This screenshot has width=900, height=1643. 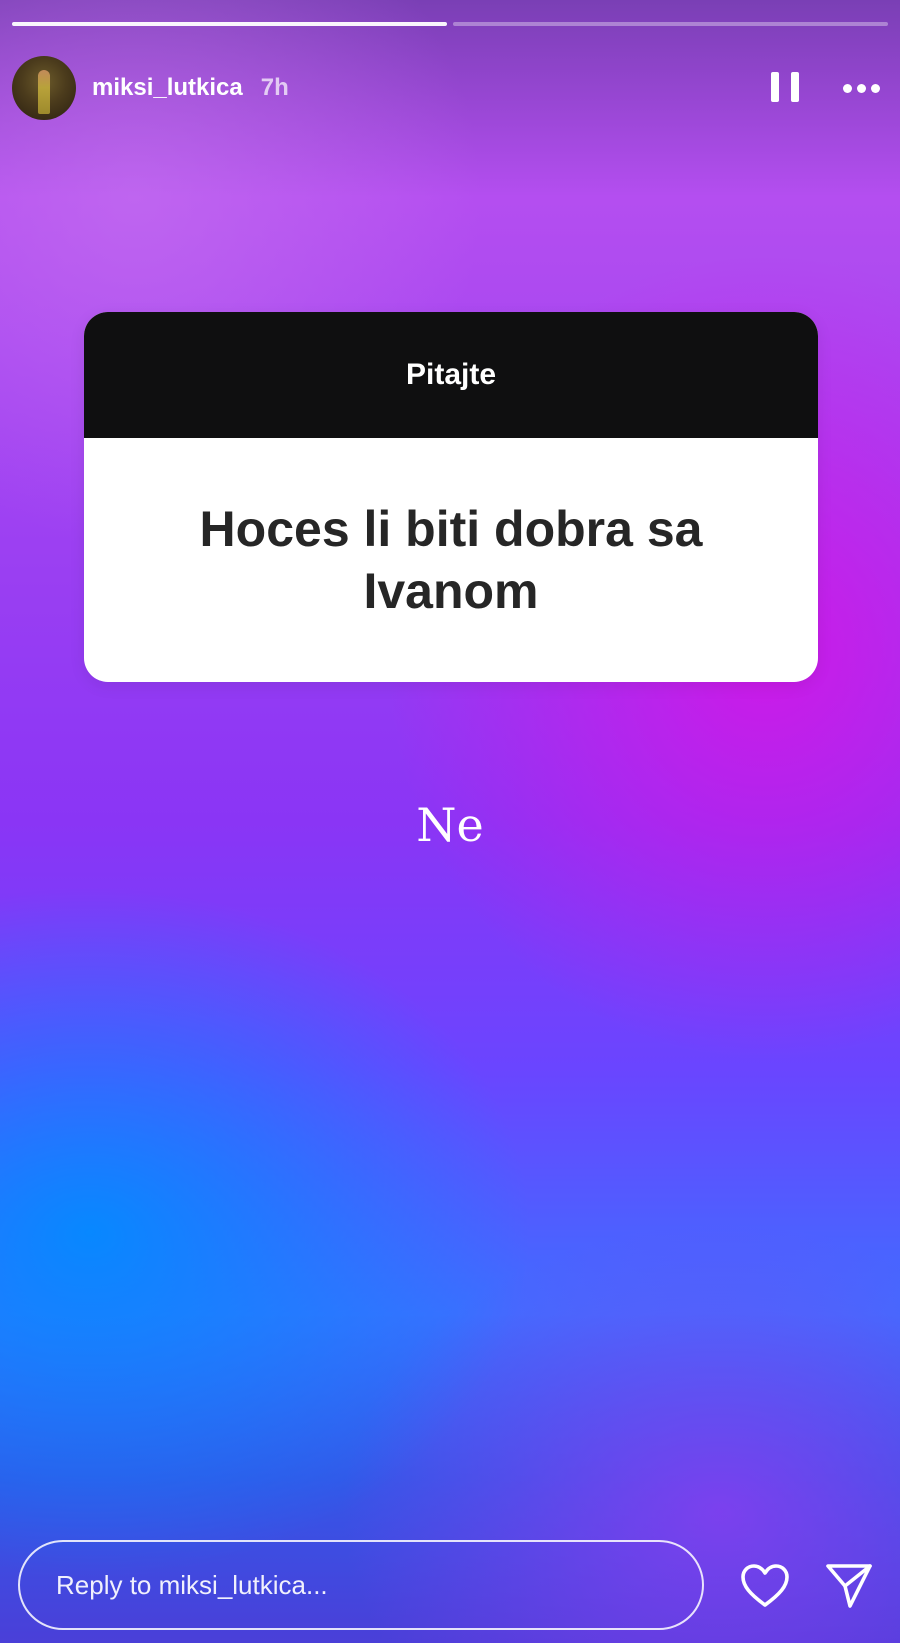 What do you see at coordinates (44, 88) in the screenshot?
I see `avatar` at bounding box center [44, 88].